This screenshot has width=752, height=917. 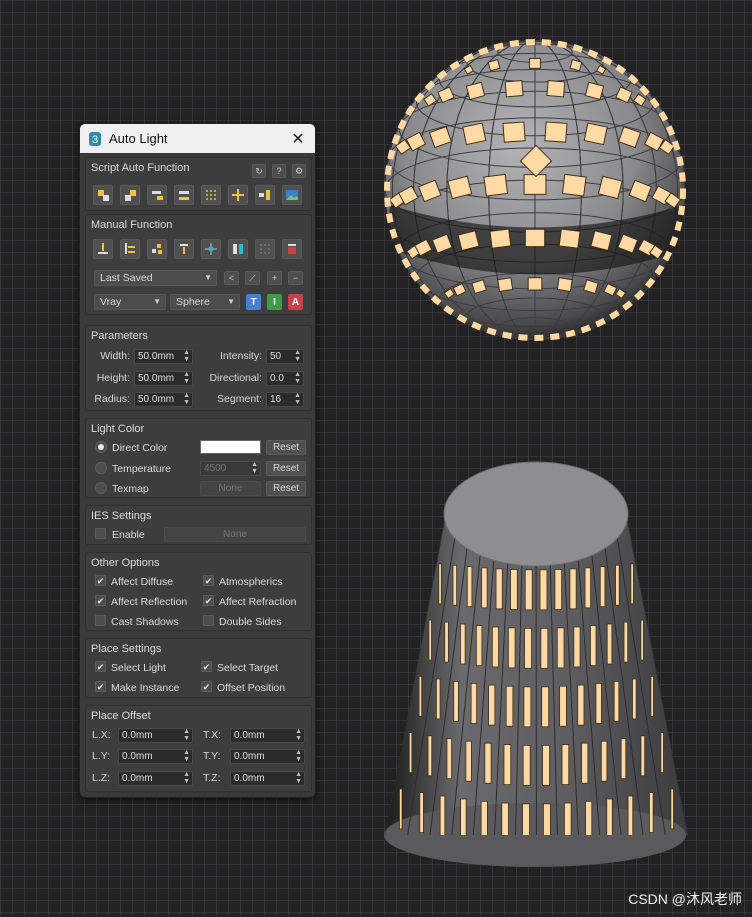 I want to click on split-icon, so click(x=238, y=249).